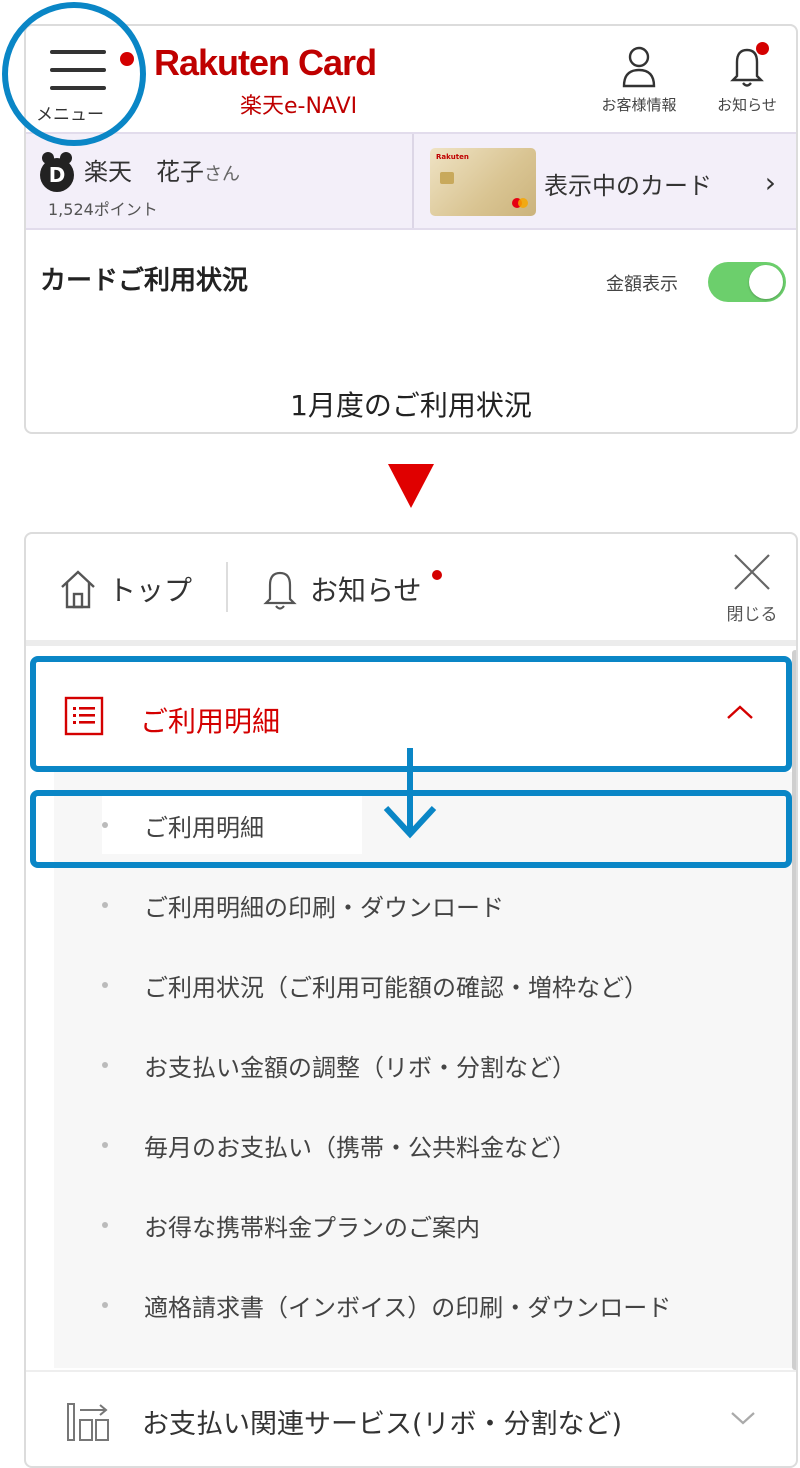 This screenshot has height=1468, width=800. What do you see at coordinates (366, 590) in the screenshot?
I see `nav-news-label: お知らせ` at bounding box center [366, 590].